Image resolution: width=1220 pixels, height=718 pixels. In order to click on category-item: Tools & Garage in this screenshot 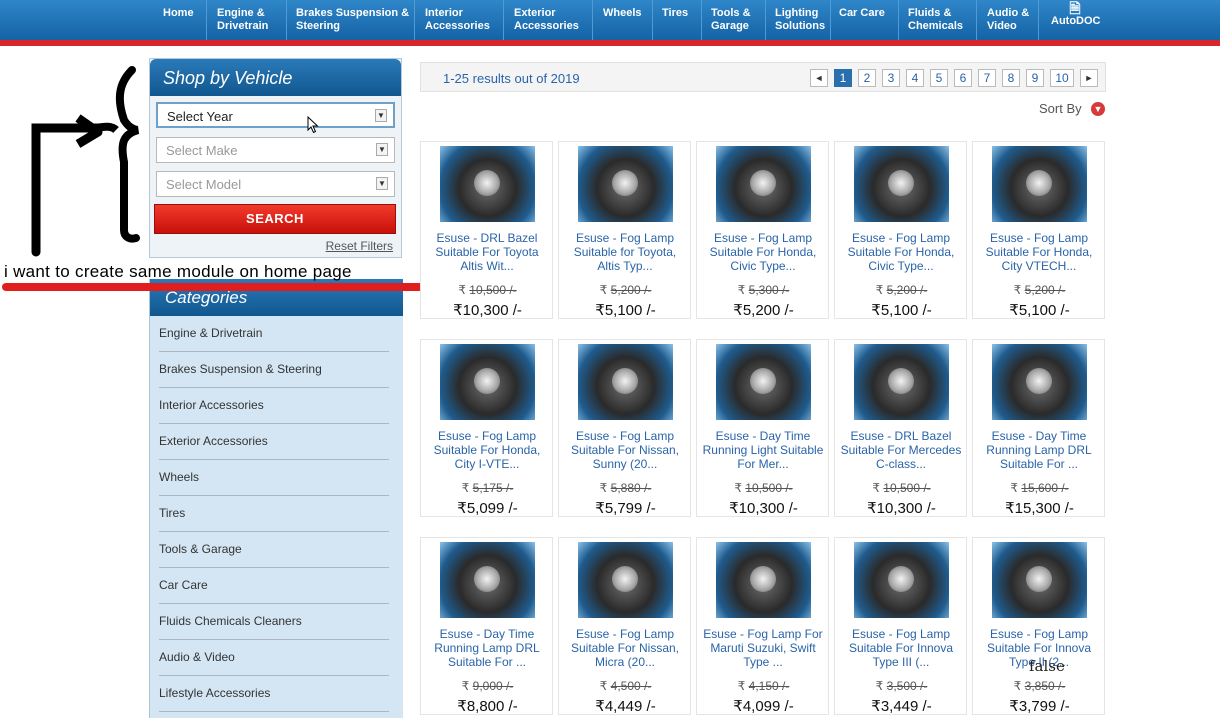, I will do `click(274, 550)`.